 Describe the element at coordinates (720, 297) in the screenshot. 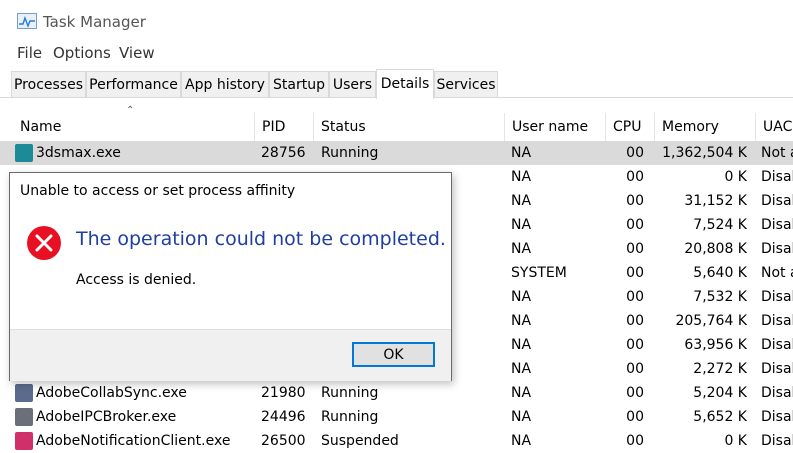

I see `cell-memory: 7,532 K` at that location.